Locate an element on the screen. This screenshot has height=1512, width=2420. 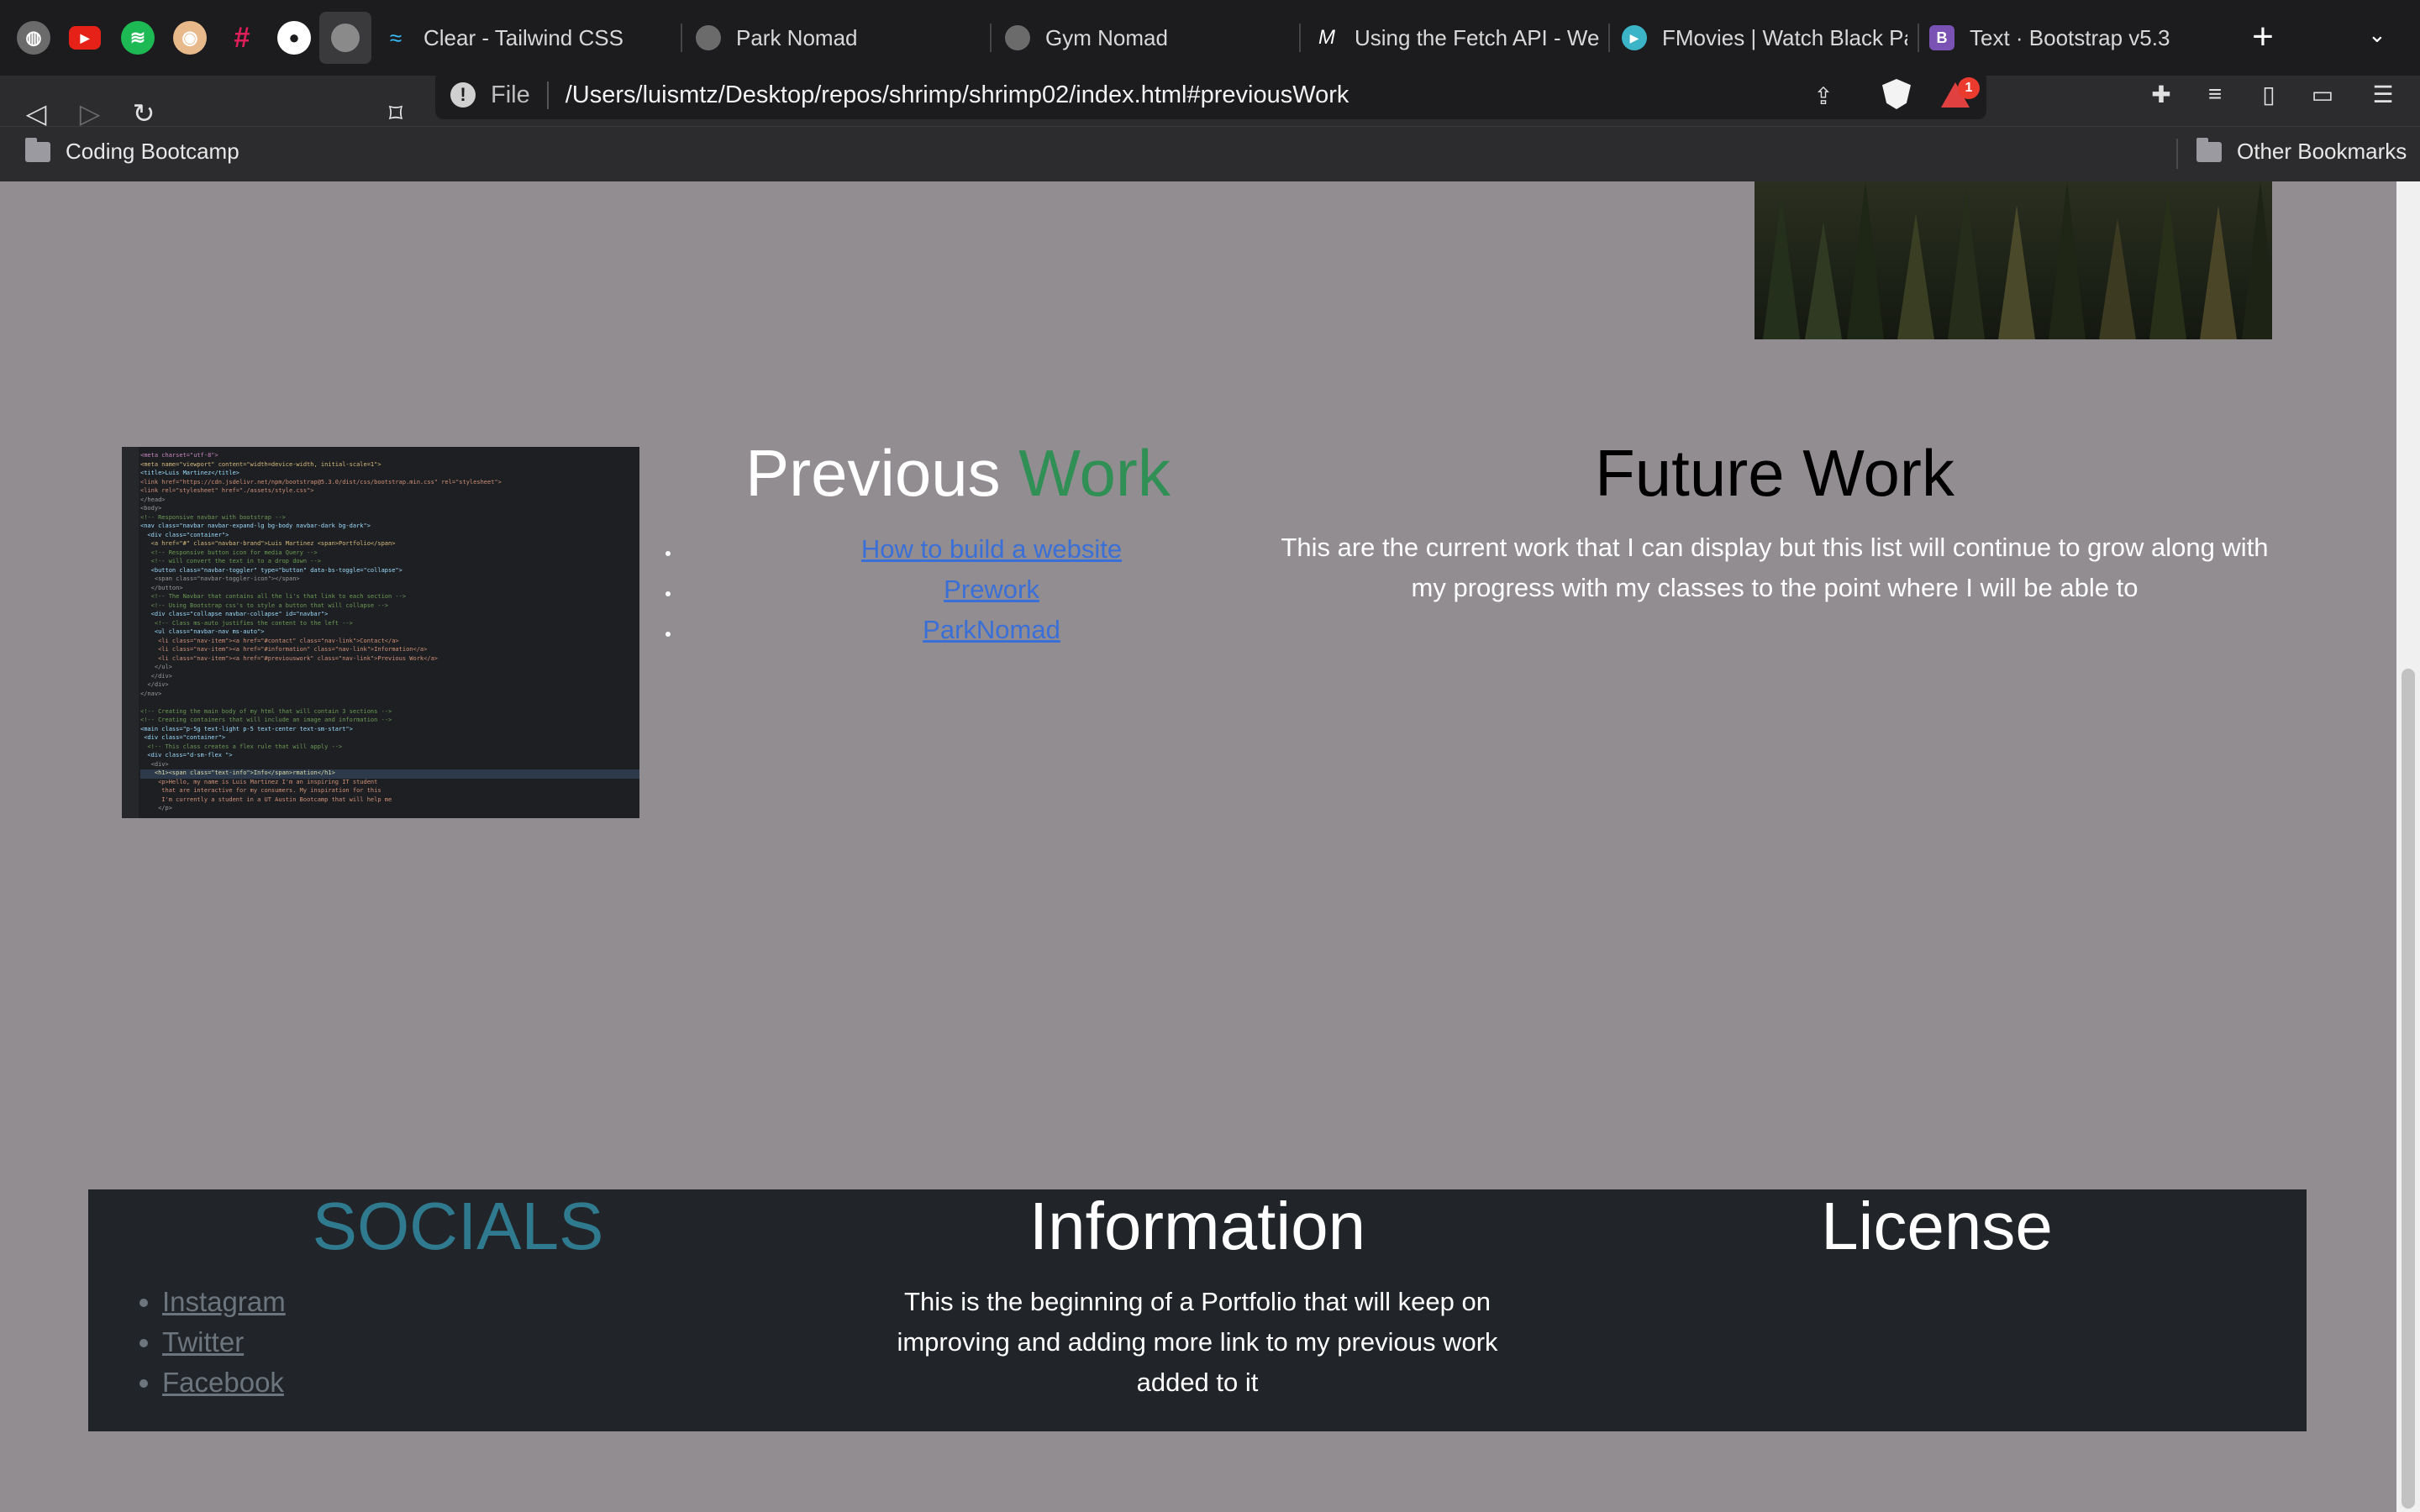
license-heading: License is located at coordinates (1937, 1226).